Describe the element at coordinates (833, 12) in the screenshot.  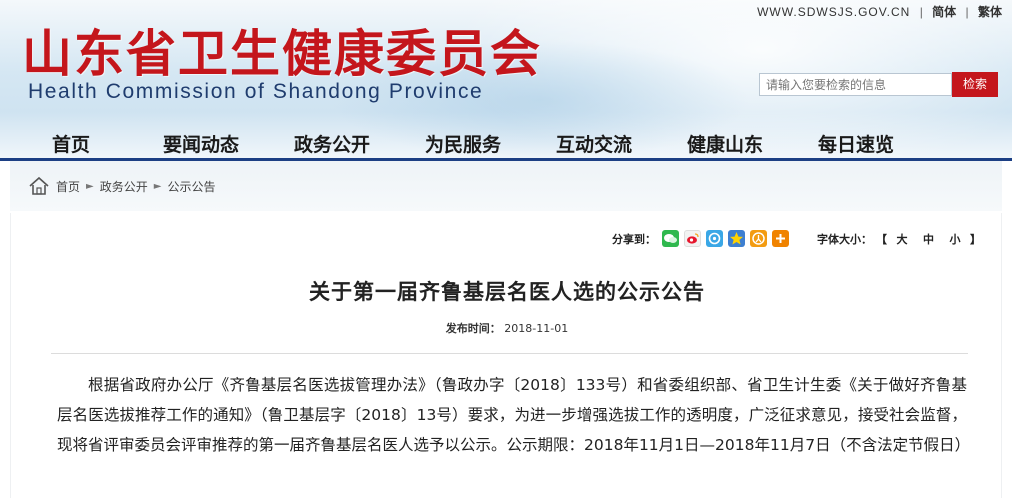
I see `site-url: WWW.SDWSJS.GOV.CN` at that location.